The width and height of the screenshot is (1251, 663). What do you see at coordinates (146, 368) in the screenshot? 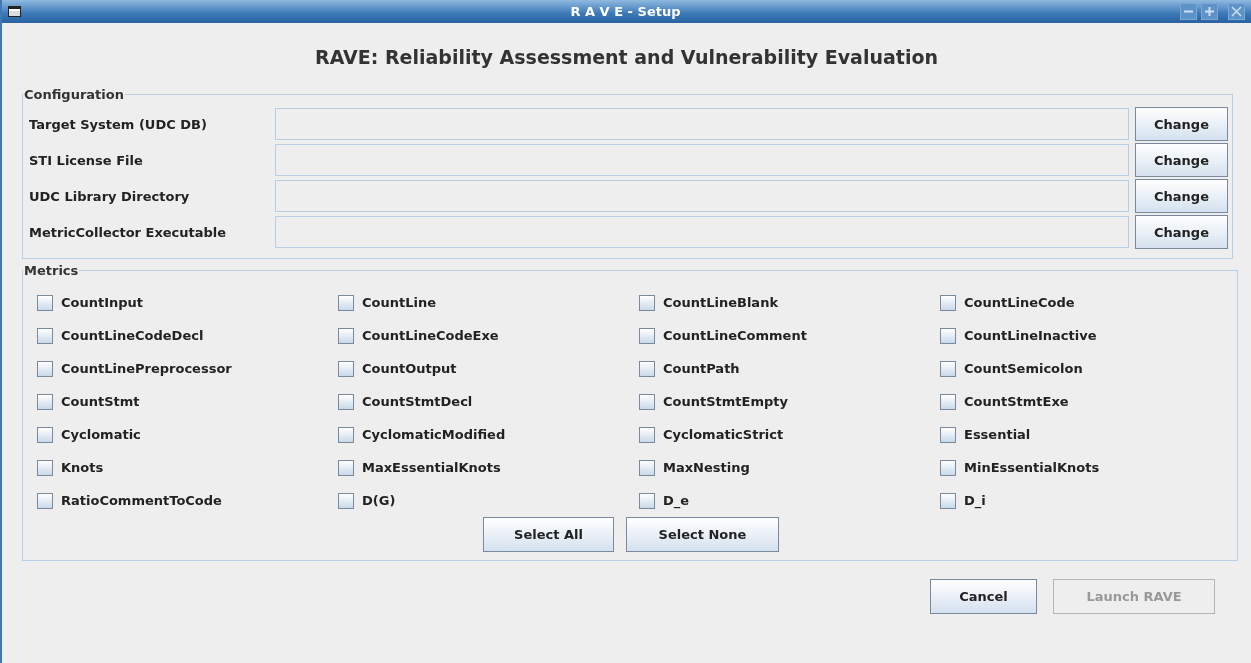
I see `metric-label: CountLinePreprocessor` at bounding box center [146, 368].